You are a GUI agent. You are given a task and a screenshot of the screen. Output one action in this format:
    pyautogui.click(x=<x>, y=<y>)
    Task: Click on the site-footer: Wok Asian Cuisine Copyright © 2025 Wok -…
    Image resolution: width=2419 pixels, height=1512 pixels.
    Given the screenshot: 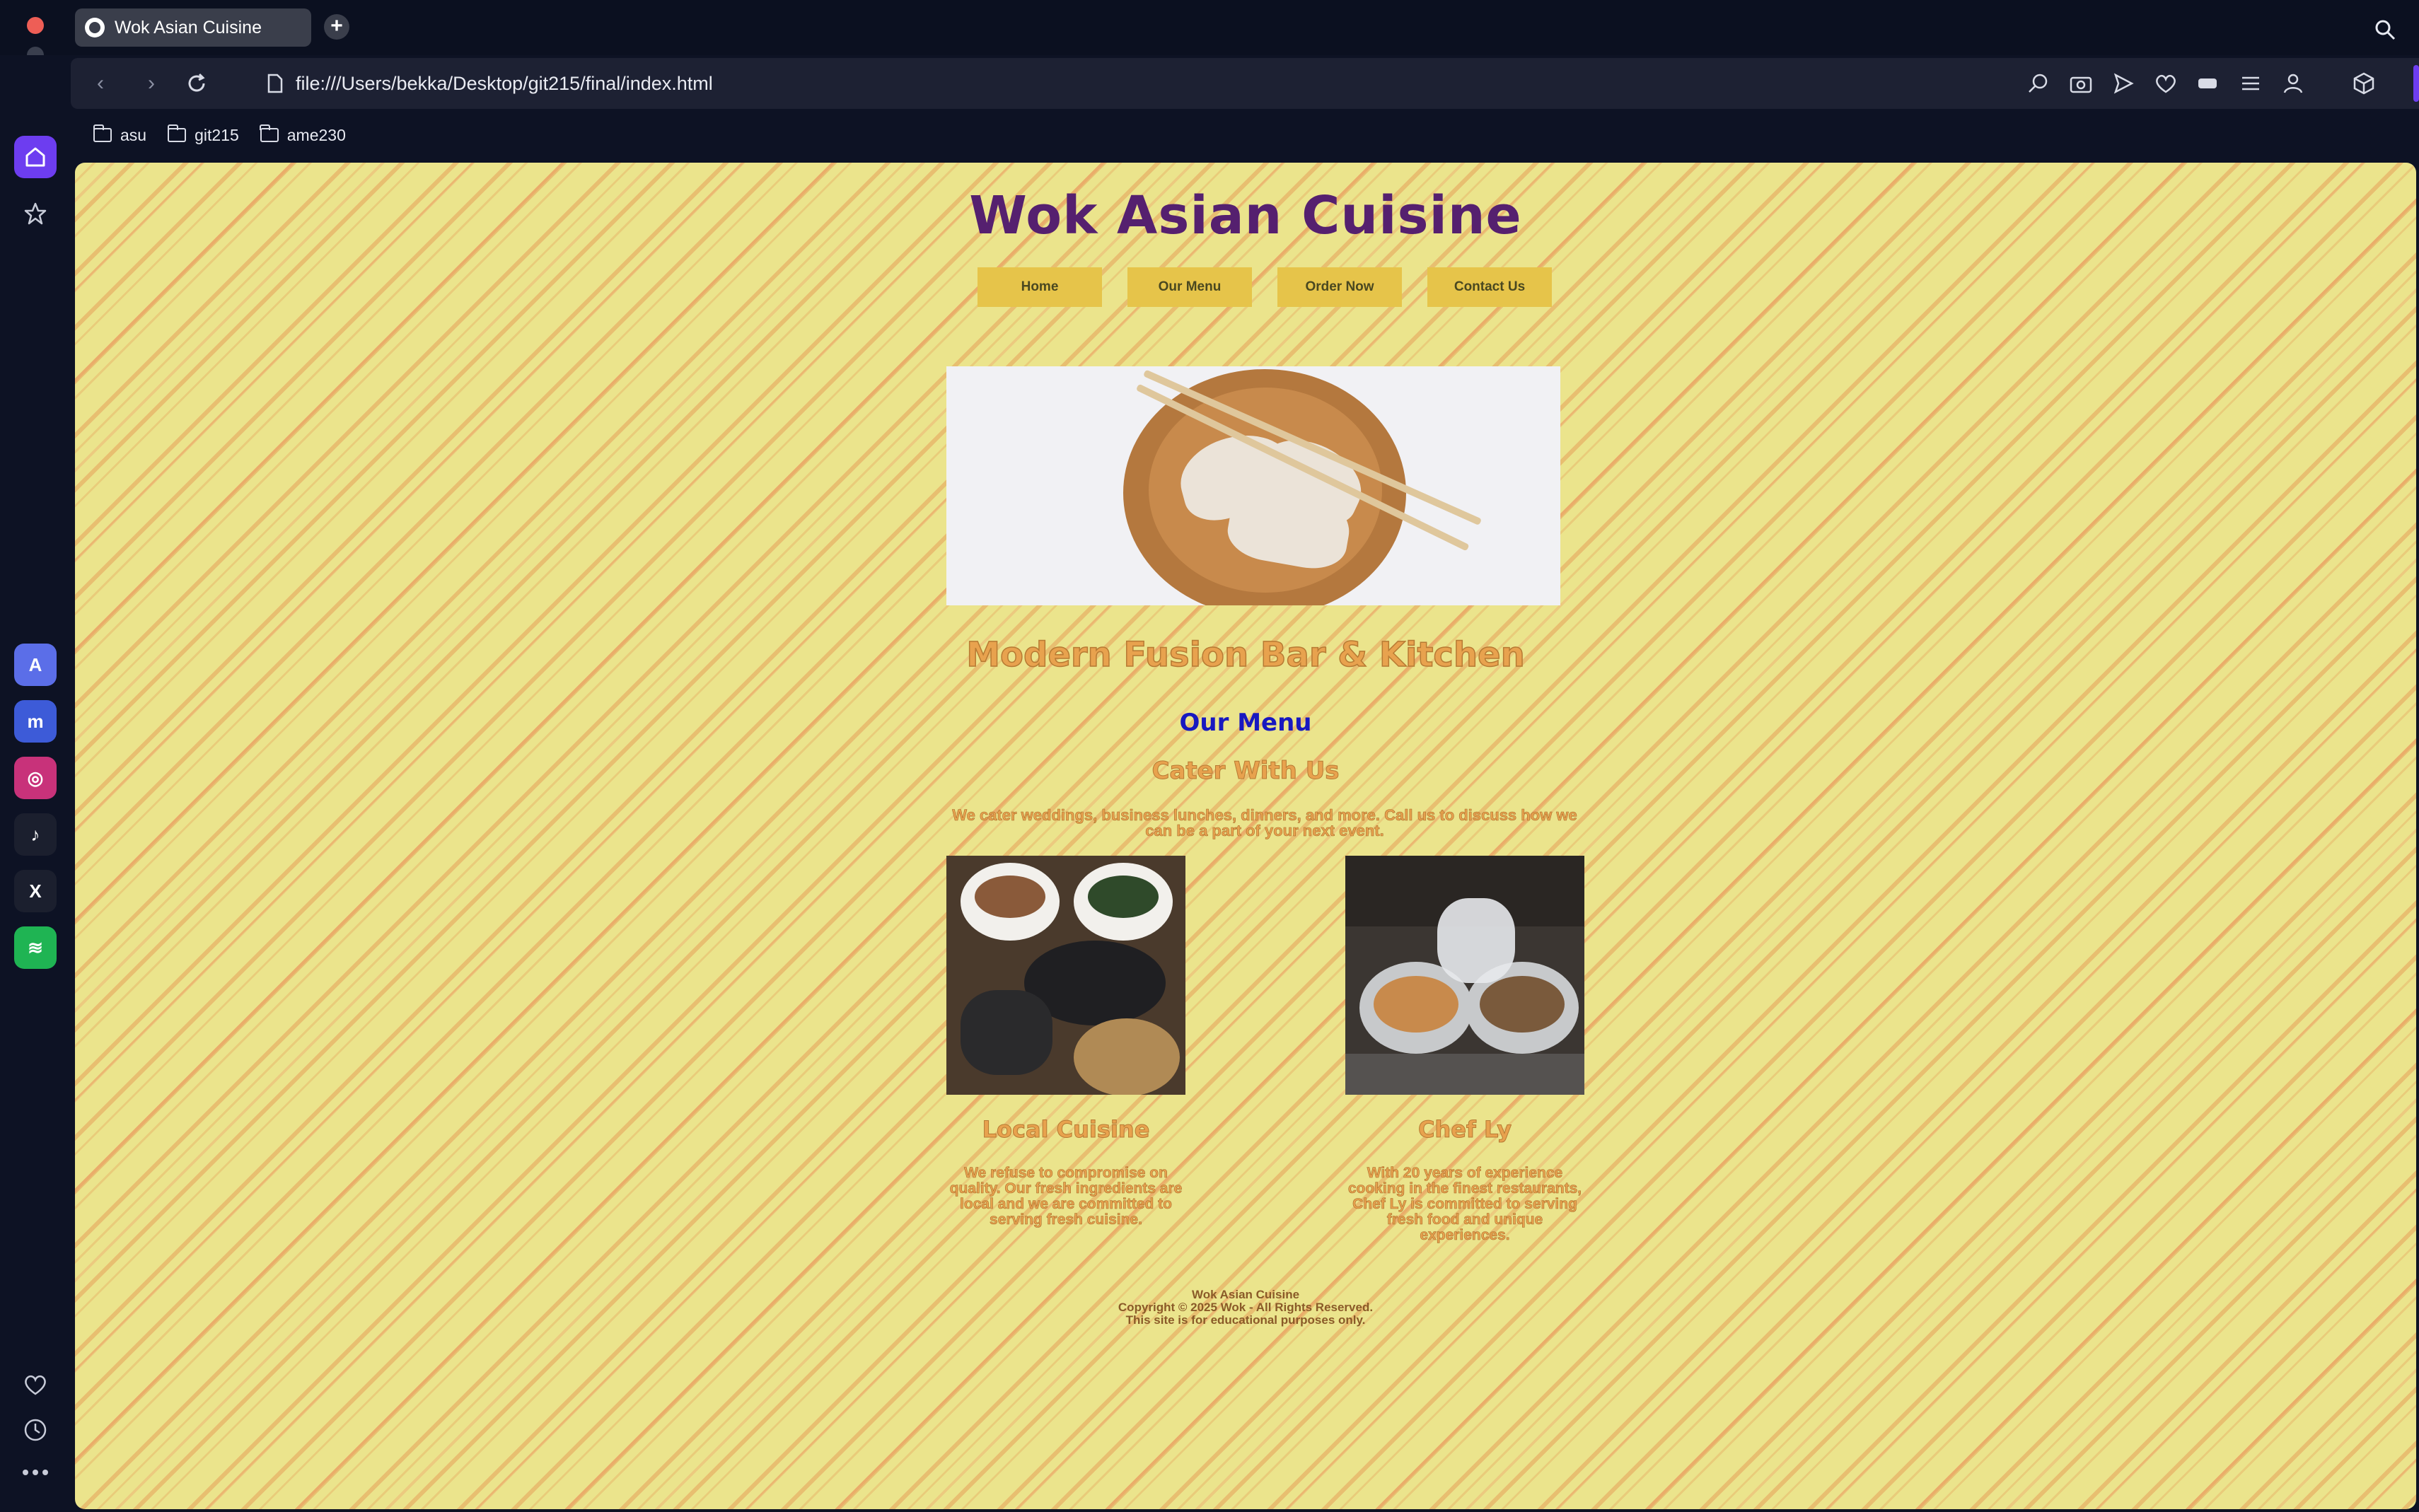 What is the action you would take?
    pyautogui.click(x=1245, y=1308)
    